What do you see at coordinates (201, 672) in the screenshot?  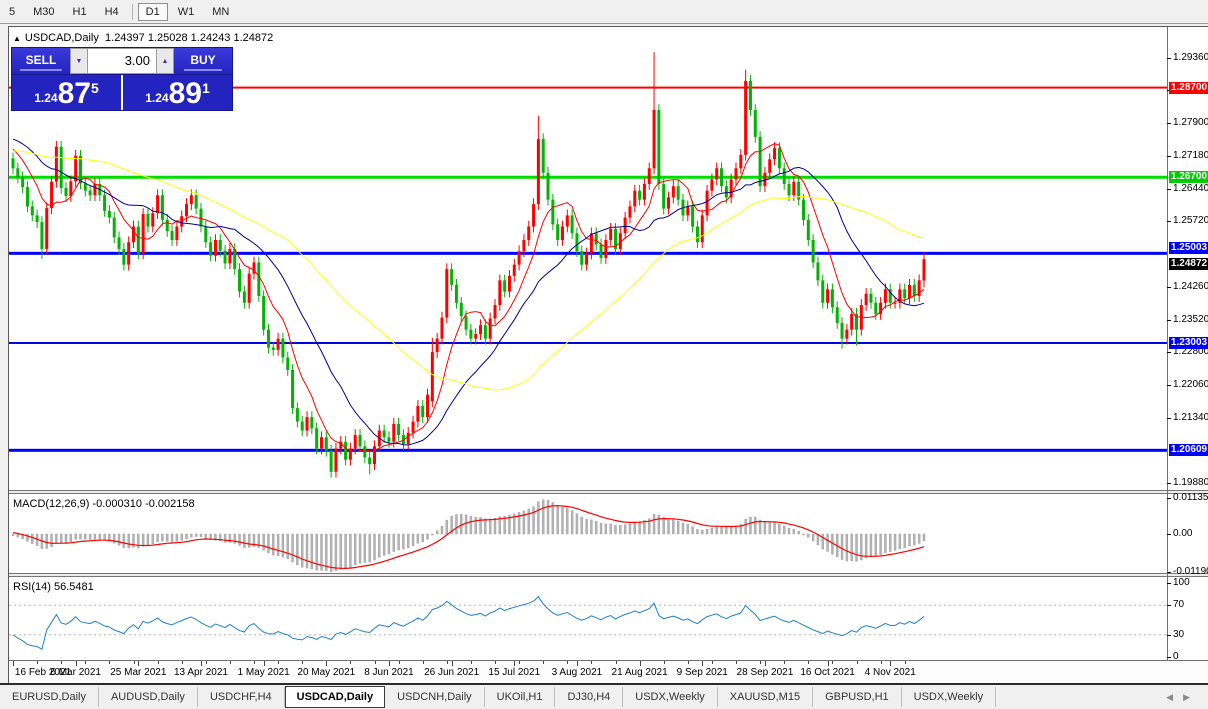 I see `date-axis-label: 13 Apr 2021` at bounding box center [201, 672].